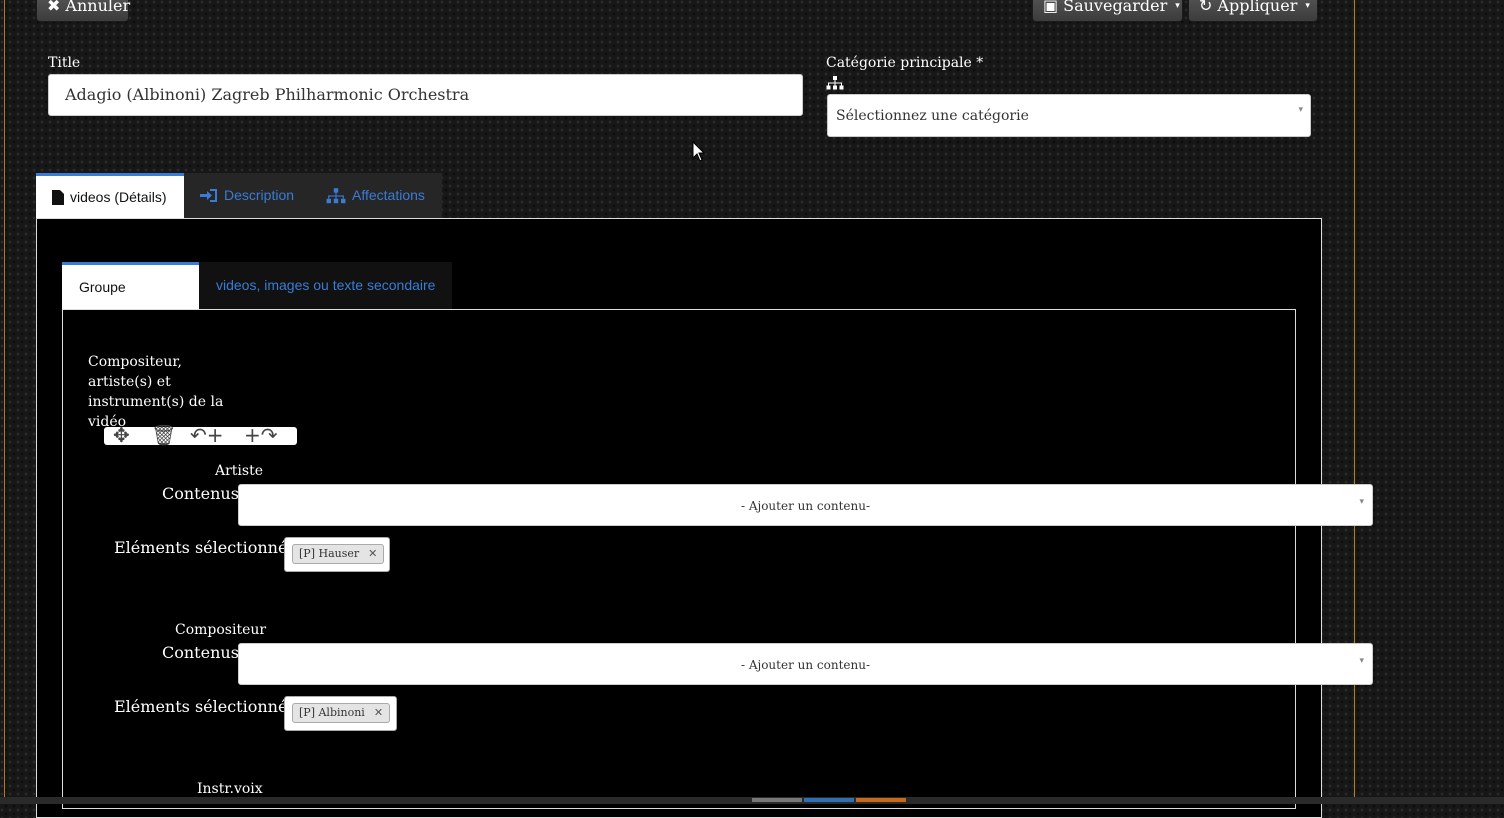 The width and height of the screenshot is (1504, 818). What do you see at coordinates (1069, 115) in the screenshot?
I see `category-select: Sélectionnez une catégorie ▾` at bounding box center [1069, 115].